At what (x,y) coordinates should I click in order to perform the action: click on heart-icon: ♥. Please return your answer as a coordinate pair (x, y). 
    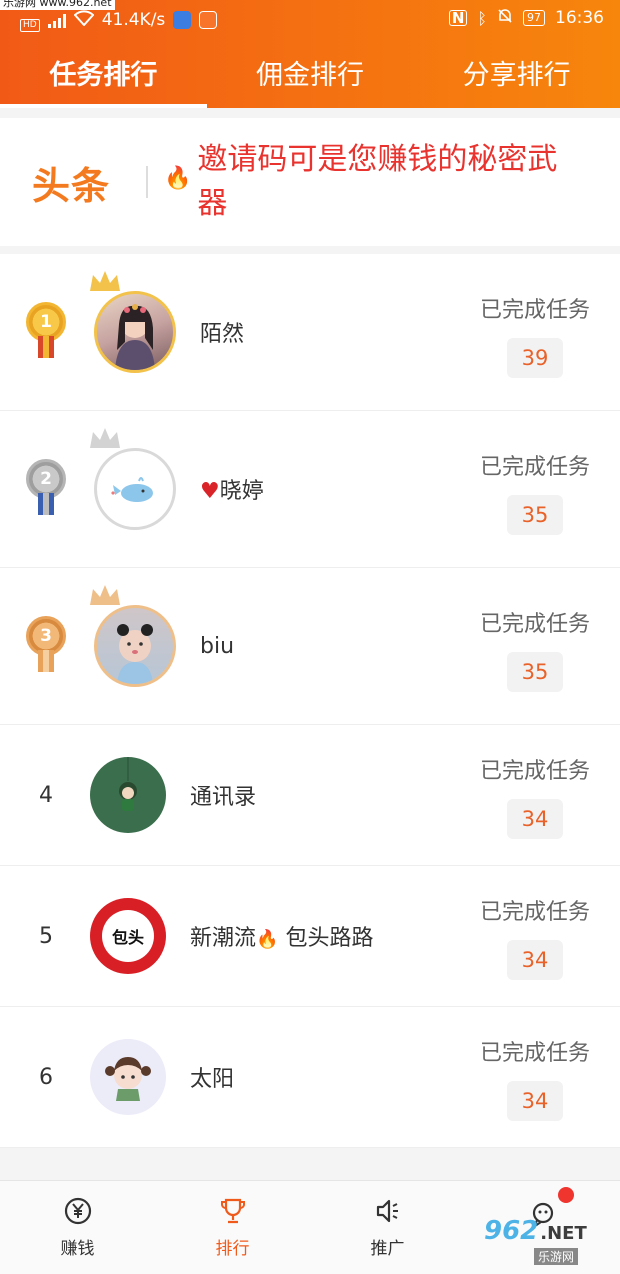
    Looking at the image, I should click on (210, 491).